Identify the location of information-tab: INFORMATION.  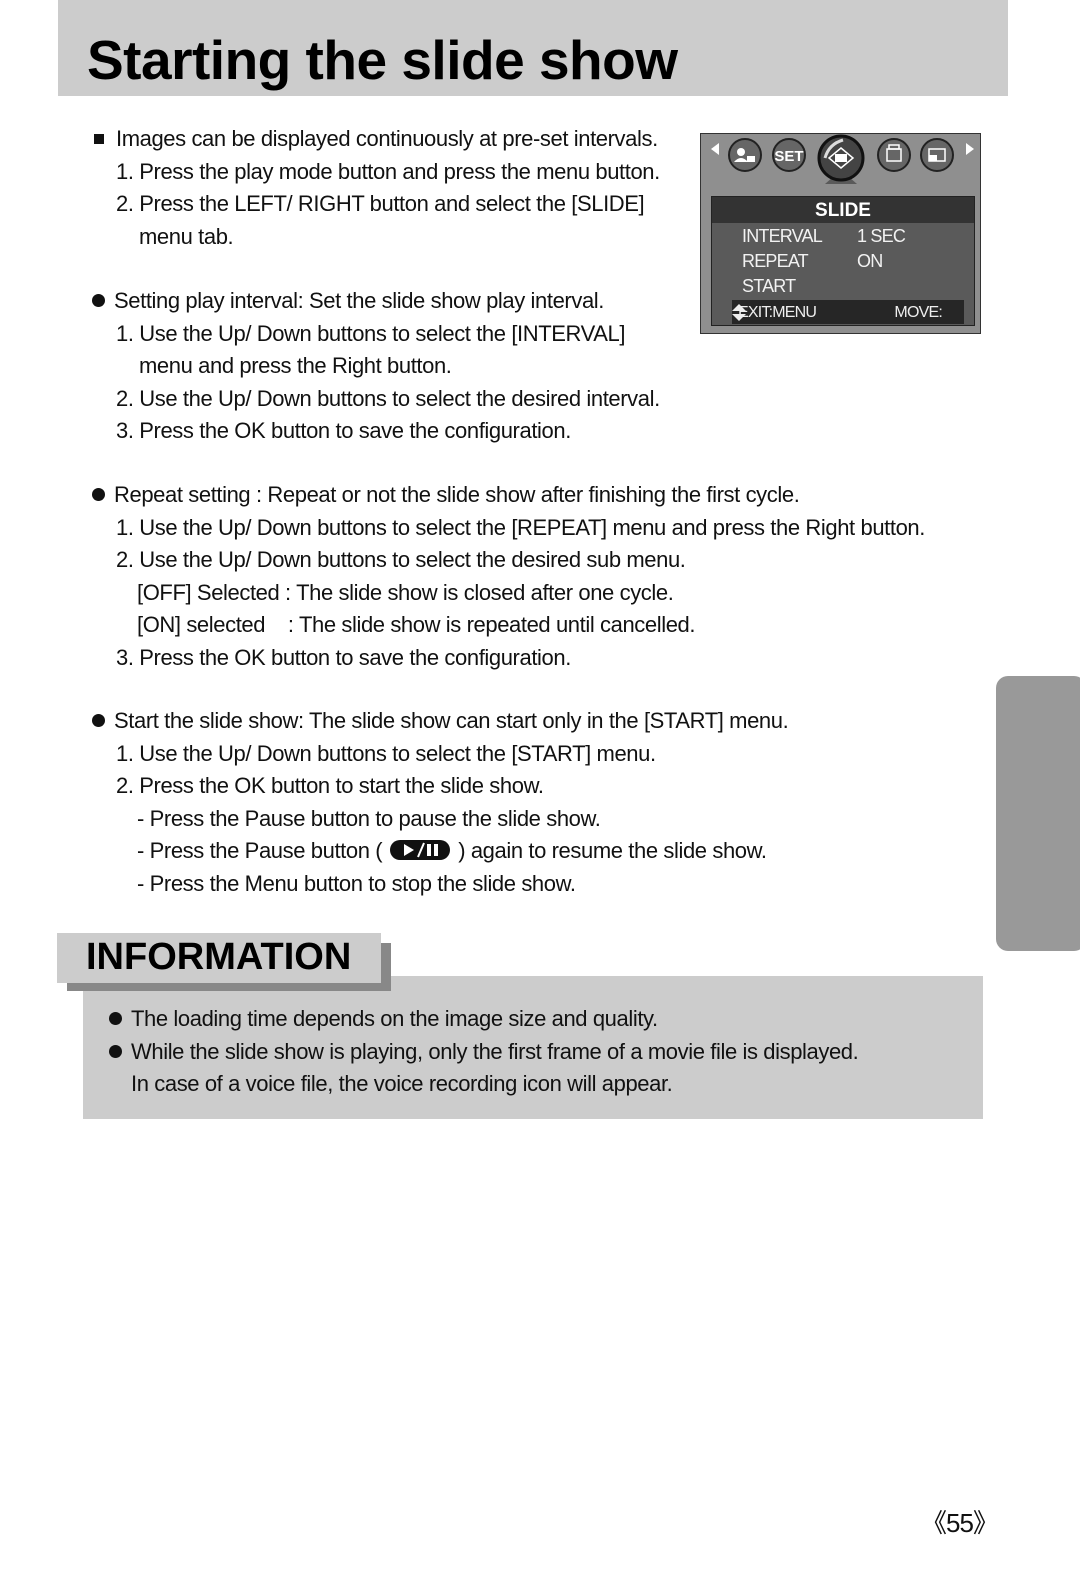
(219, 958).